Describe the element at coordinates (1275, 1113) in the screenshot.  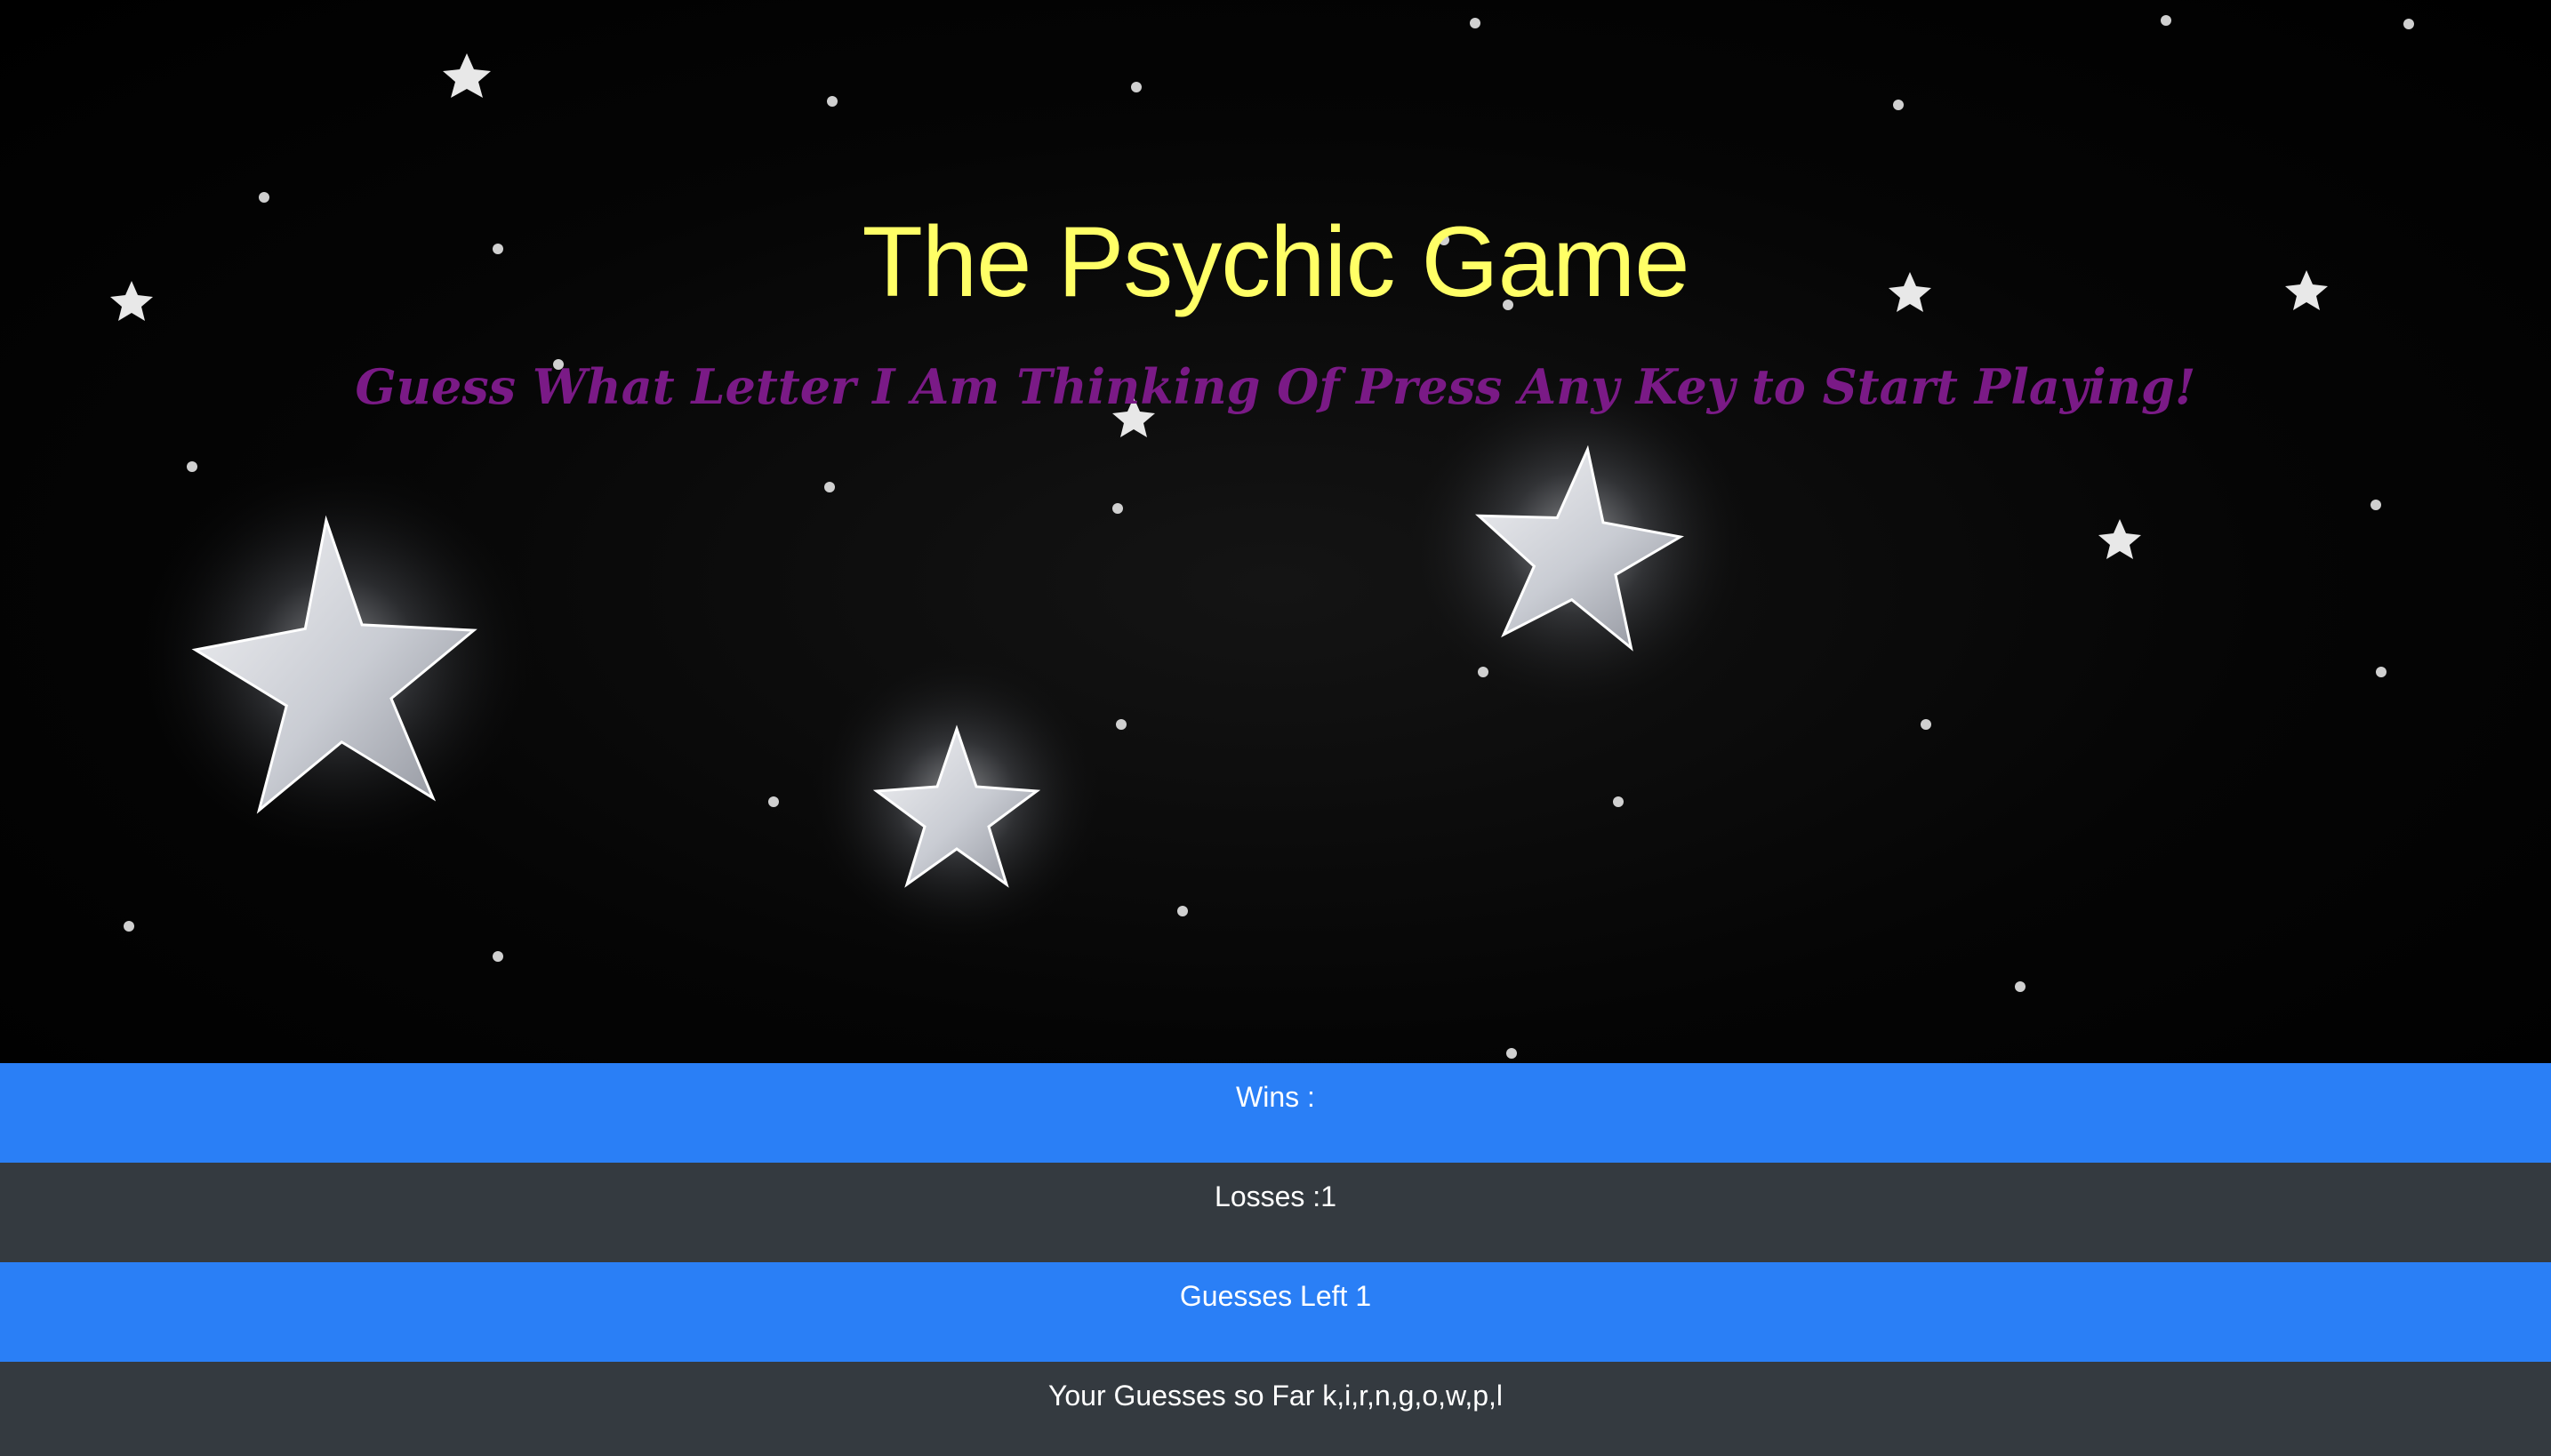
I see `wins-counter: Wins :` at that location.